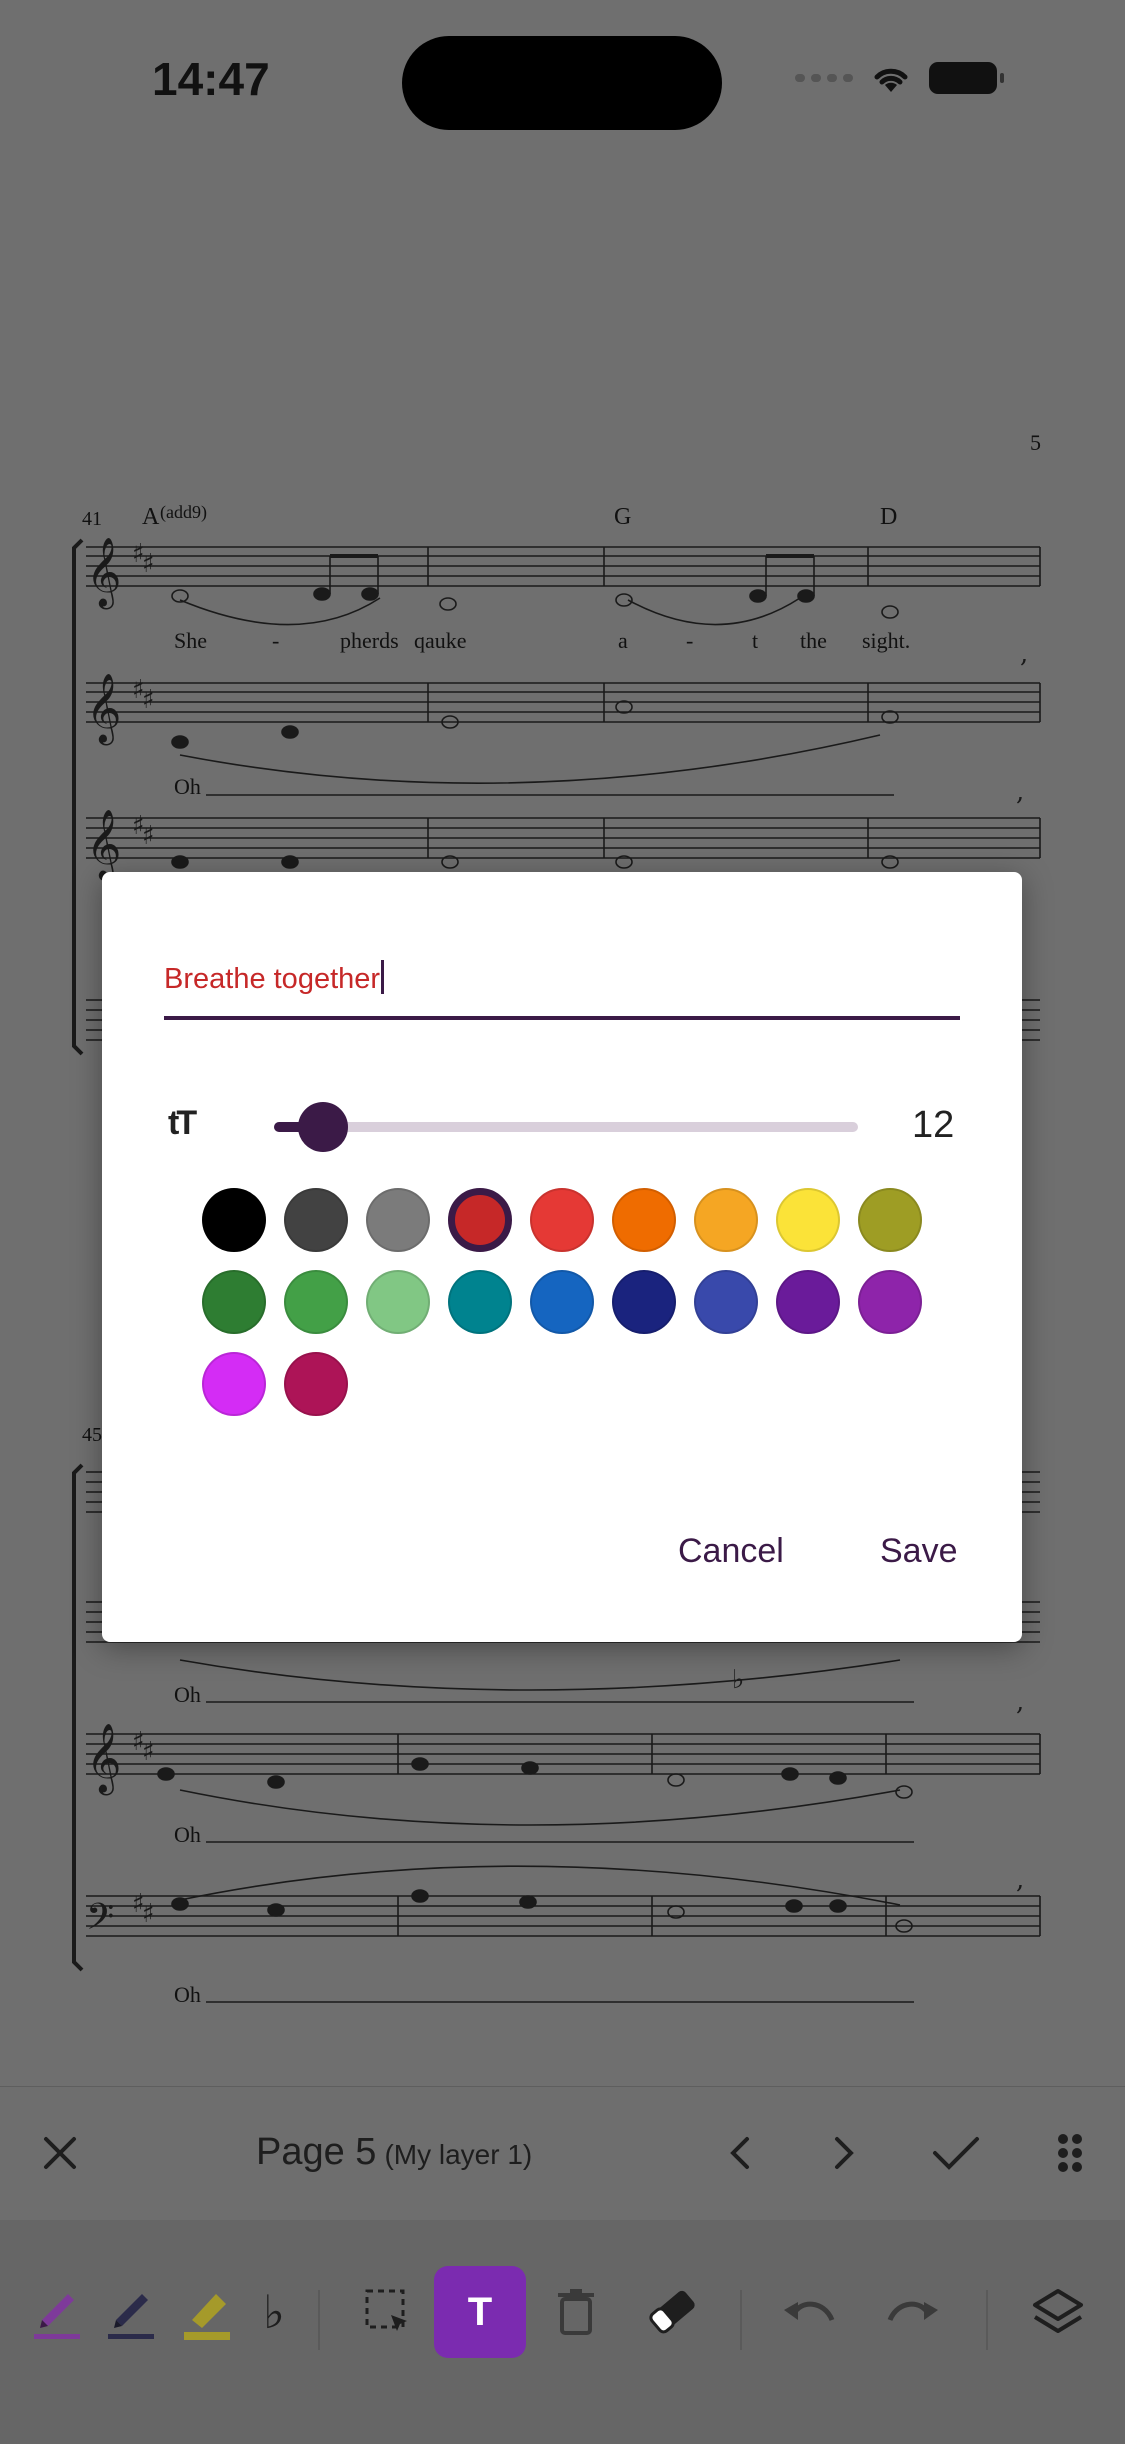 This screenshot has width=1125, height=2444. What do you see at coordinates (919, 1551) in the screenshot?
I see `save-button: Save` at bounding box center [919, 1551].